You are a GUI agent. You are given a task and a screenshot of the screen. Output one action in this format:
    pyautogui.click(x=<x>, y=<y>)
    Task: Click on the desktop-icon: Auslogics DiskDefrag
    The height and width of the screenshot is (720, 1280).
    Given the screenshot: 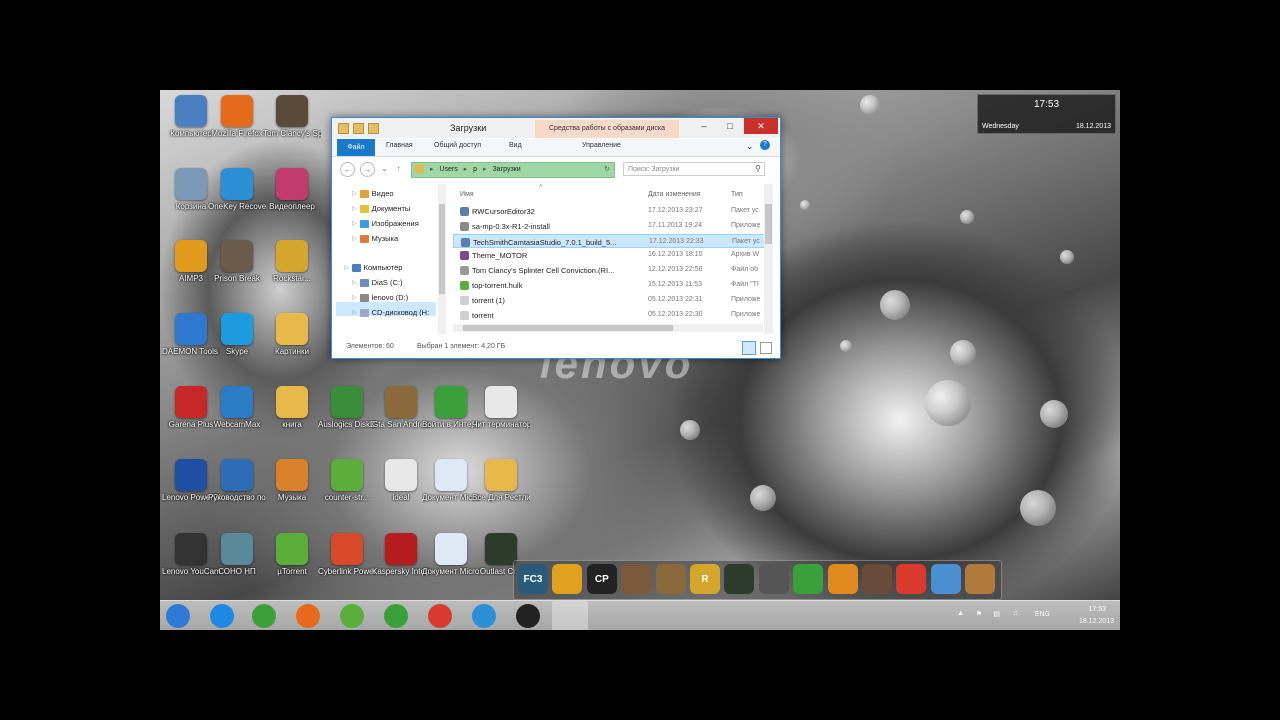 What is the action you would take?
    pyautogui.click(x=347, y=408)
    